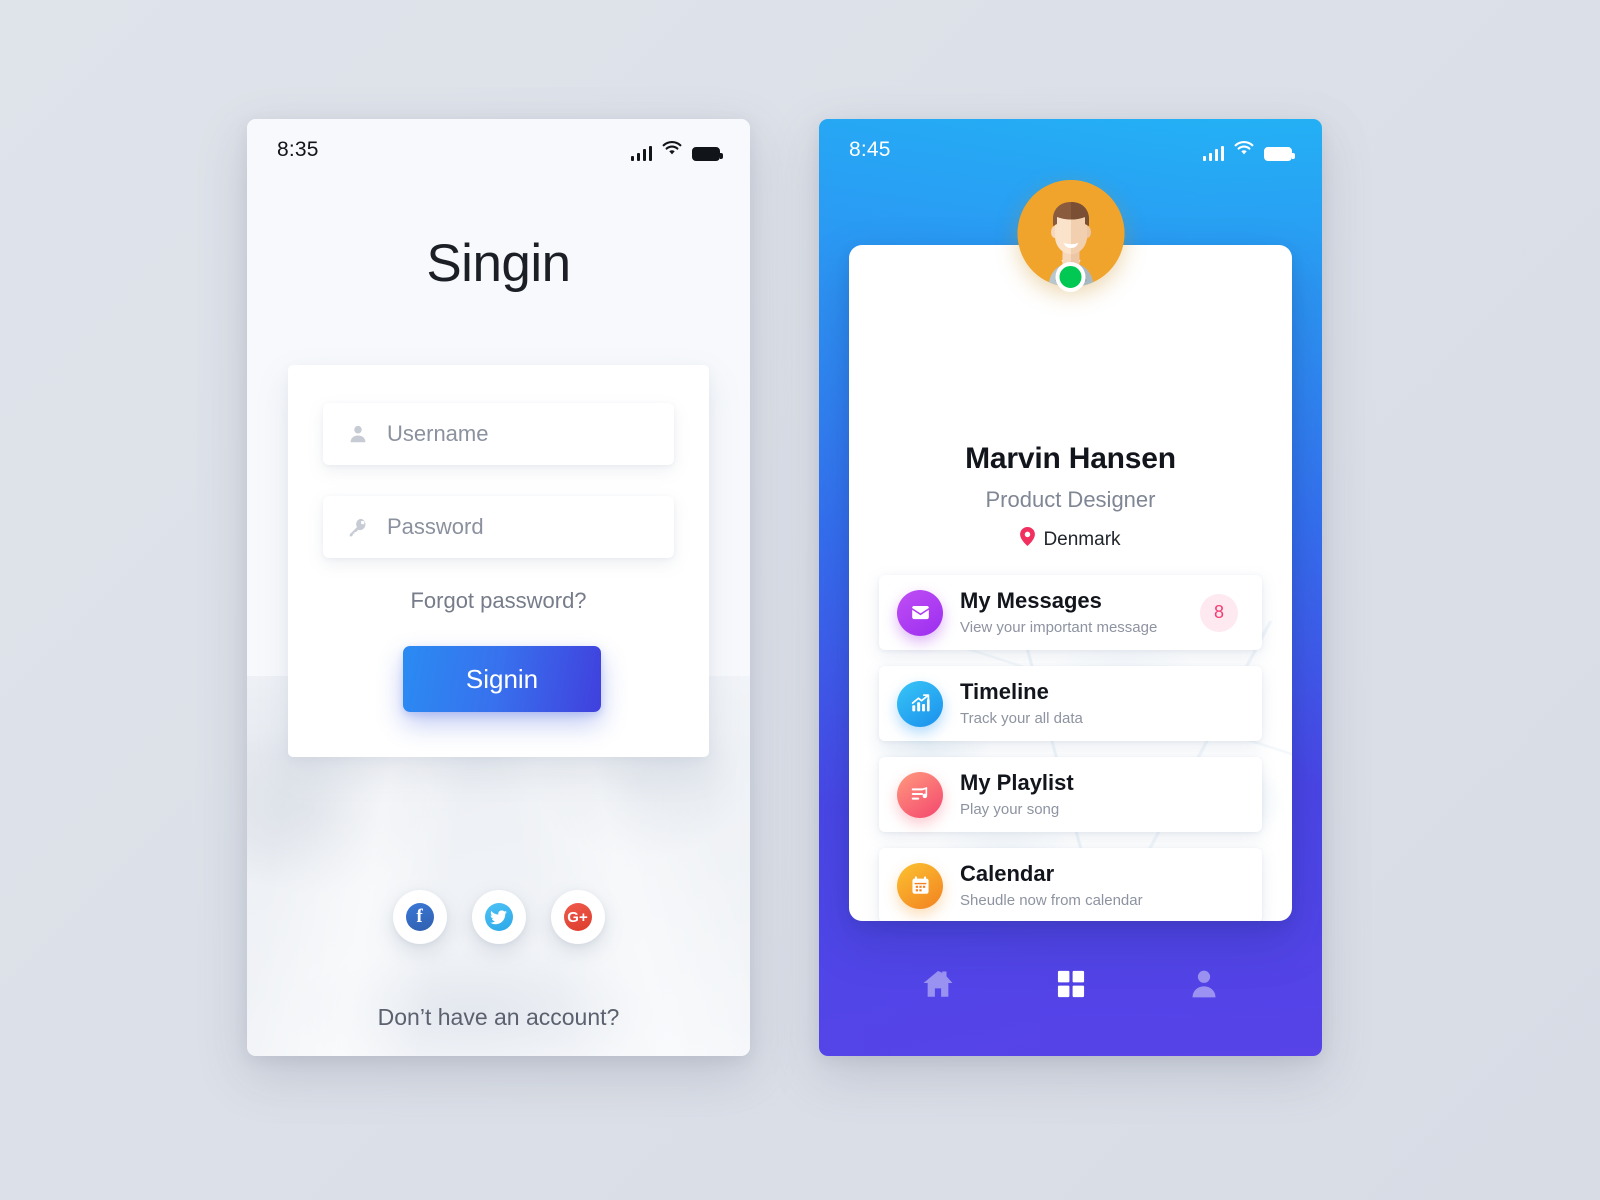 Image resolution: width=1600 pixels, height=1200 pixels. What do you see at coordinates (1028, 539) in the screenshot?
I see `location-pin-icon` at bounding box center [1028, 539].